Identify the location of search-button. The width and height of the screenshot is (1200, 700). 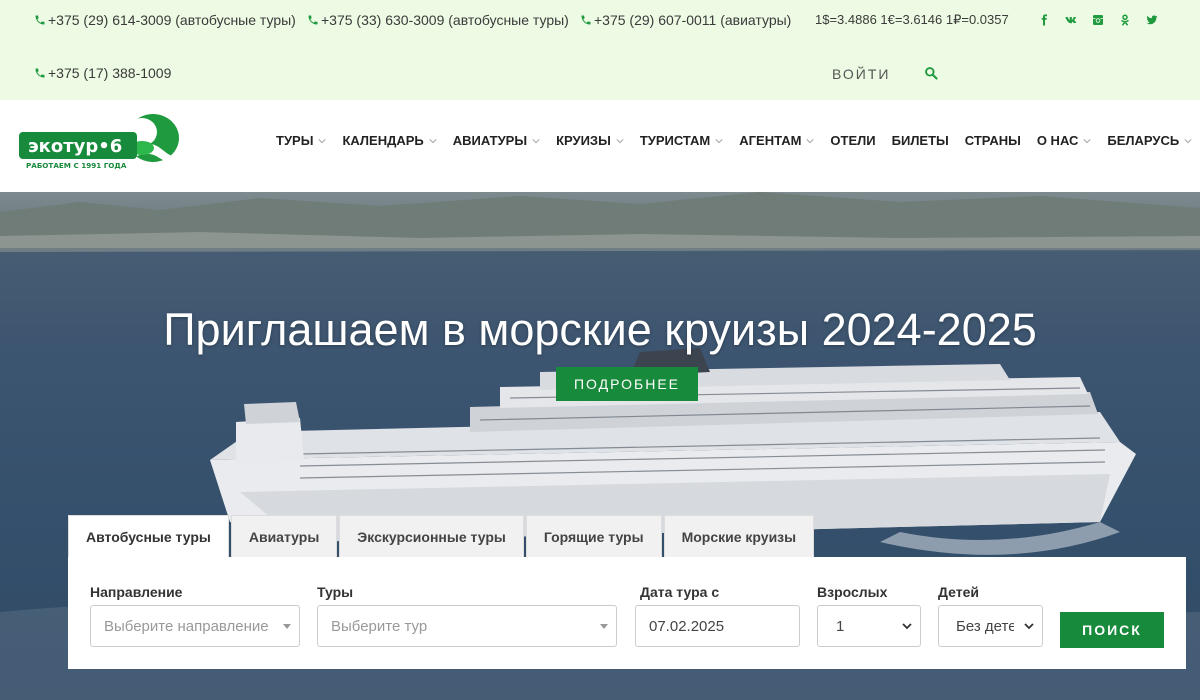
(931, 73).